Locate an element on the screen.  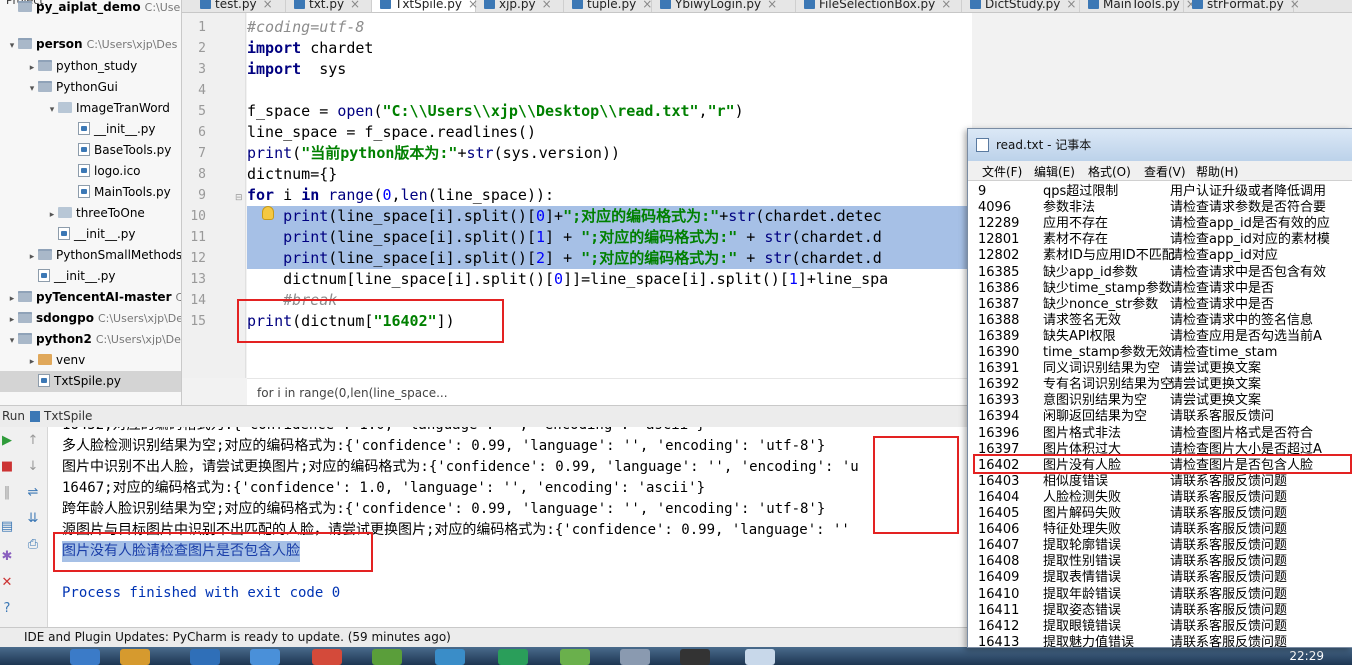
editor-tab: xjp.py × is located at coordinates (520, 6).